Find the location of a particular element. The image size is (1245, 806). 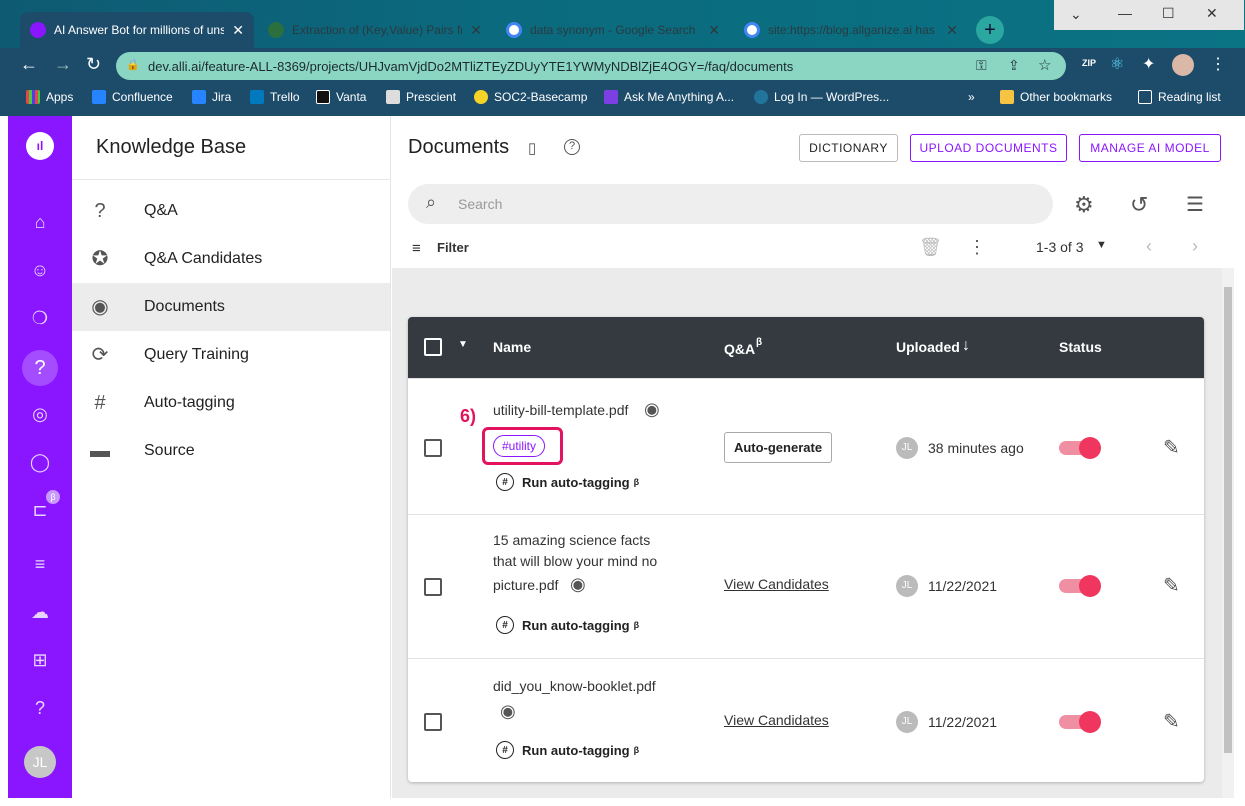

other-bookmarks: Other bookmarks is located at coordinates (1056, 97).